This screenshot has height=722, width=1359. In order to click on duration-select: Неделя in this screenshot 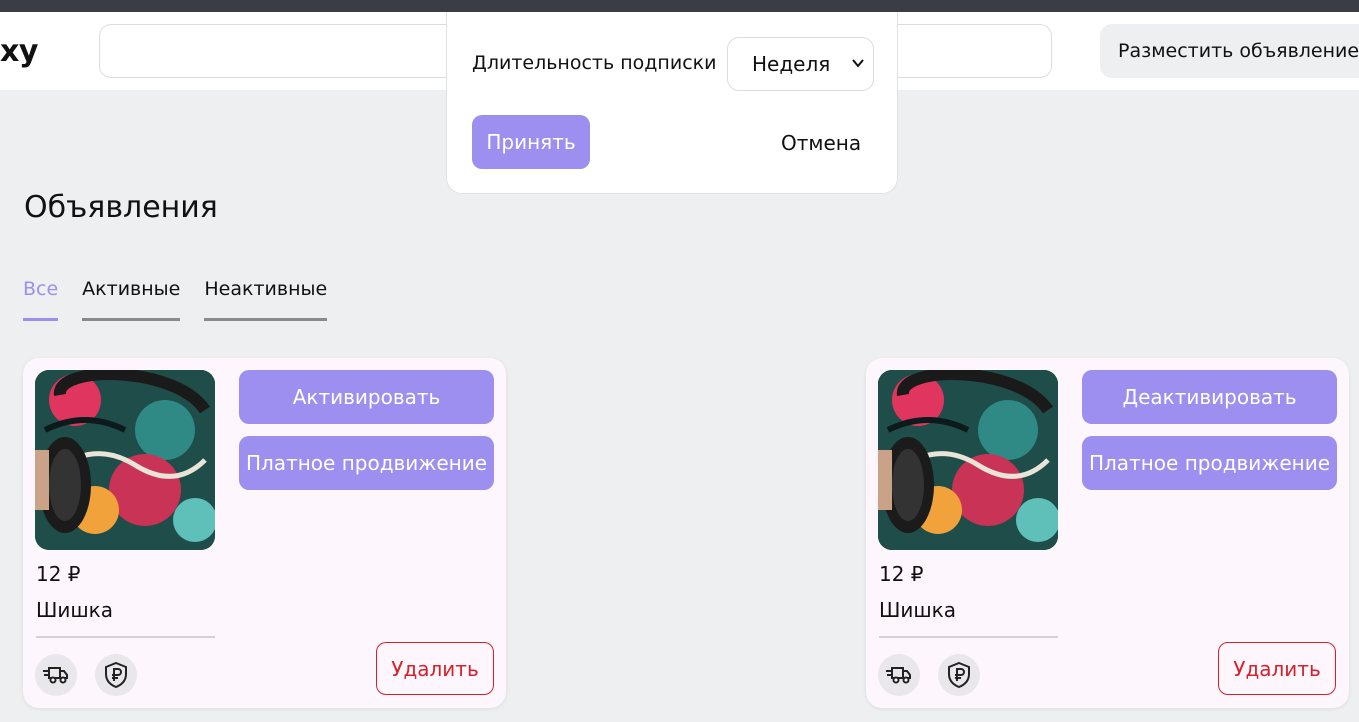, I will do `click(800, 64)`.